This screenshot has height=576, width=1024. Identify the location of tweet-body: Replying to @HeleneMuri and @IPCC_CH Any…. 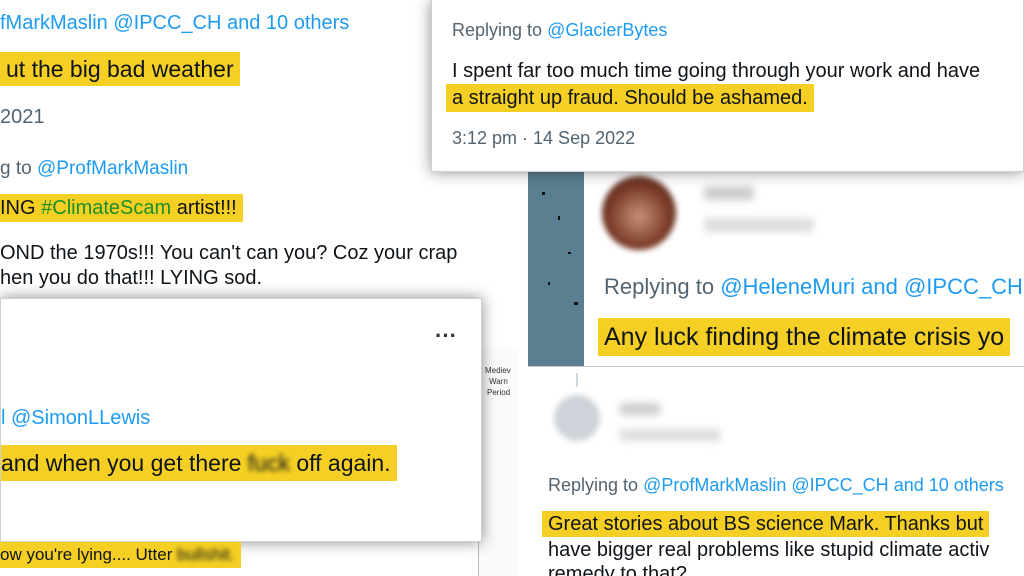
(804, 270).